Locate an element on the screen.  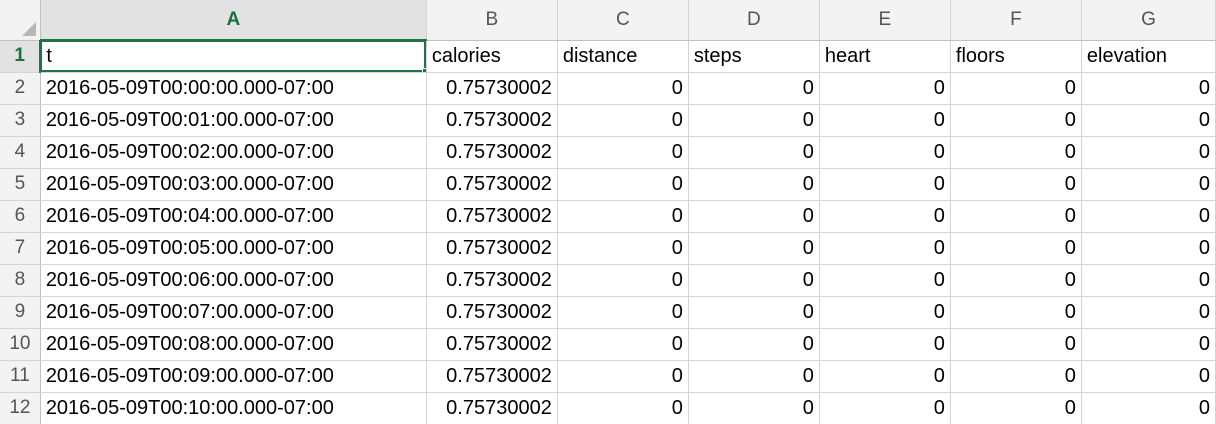
row-header: 9 is located at coordinates (20, 312).